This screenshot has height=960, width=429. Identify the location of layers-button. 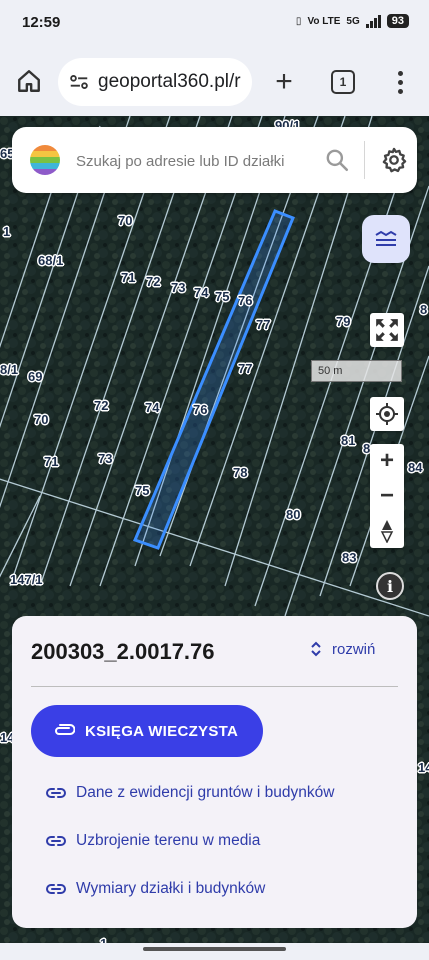
(386, 239).